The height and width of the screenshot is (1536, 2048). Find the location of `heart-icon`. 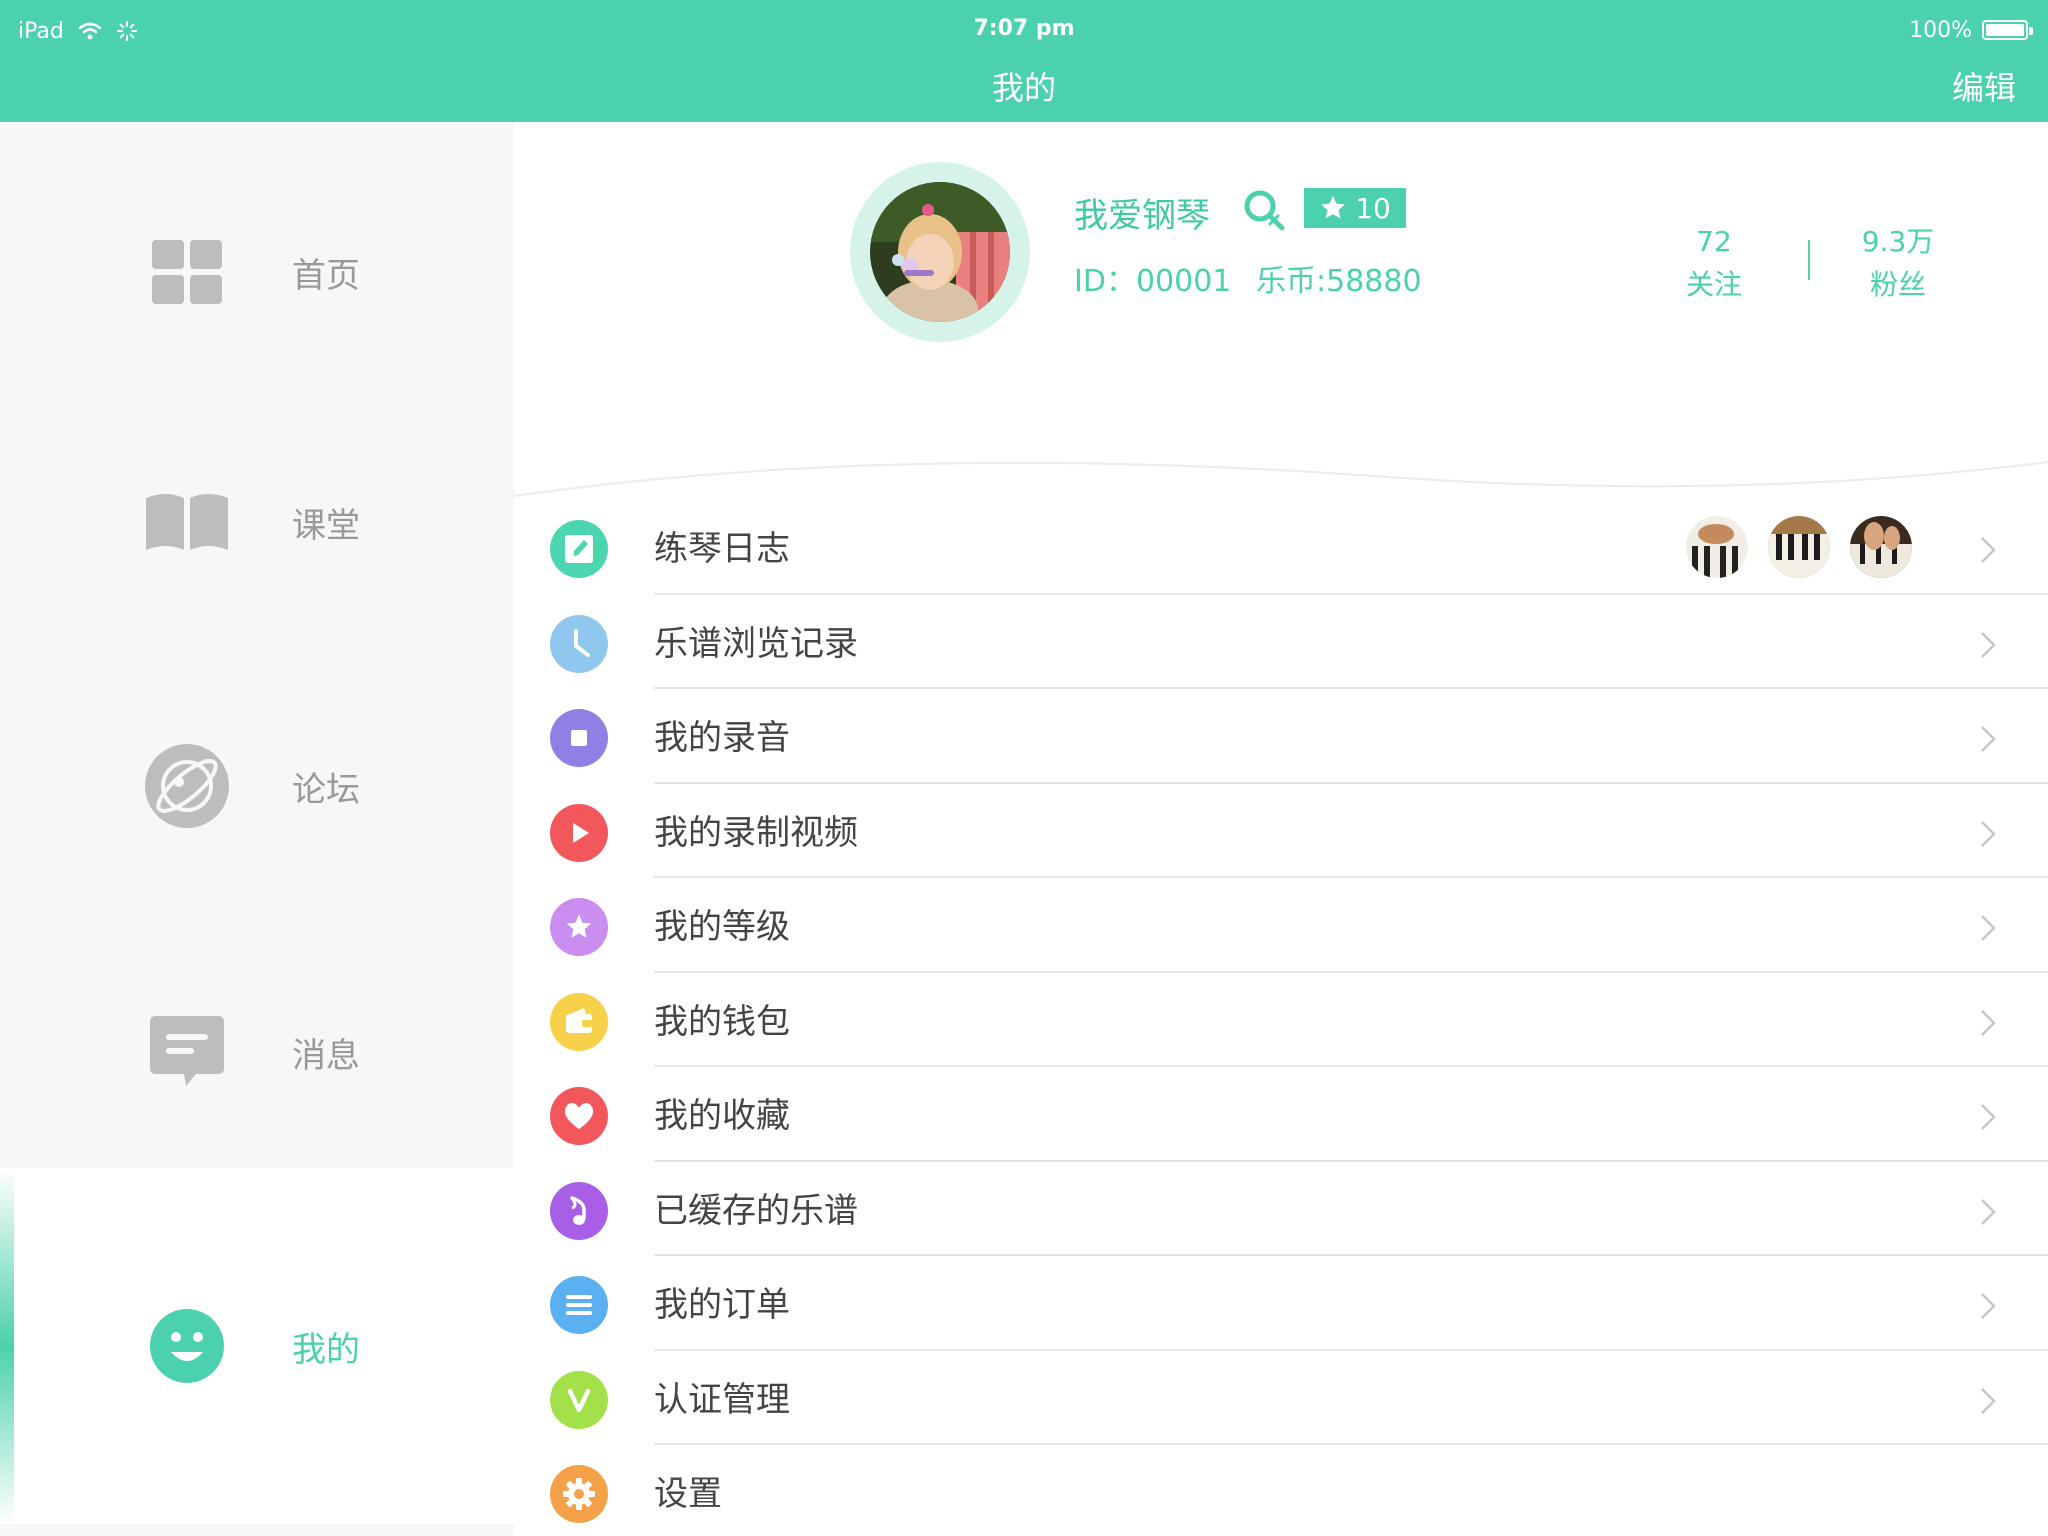

heart-icon is located at coordinates (579, 1116).